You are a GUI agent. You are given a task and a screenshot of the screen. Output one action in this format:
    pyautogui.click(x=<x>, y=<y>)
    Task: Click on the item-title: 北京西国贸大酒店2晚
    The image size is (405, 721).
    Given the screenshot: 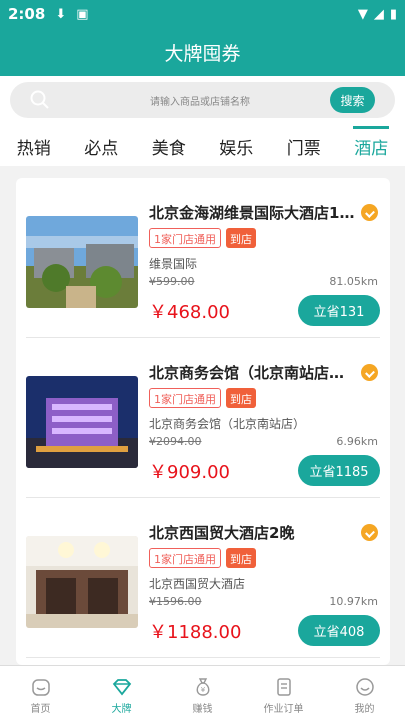 What is the action you would take?
    pyautogui.click(x=222, y=533)
    